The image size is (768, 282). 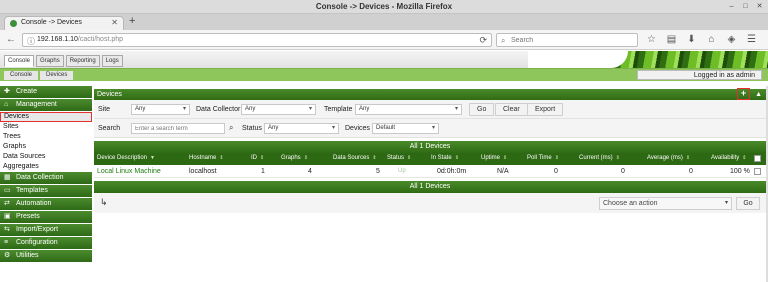 I want to click on poll-time-cell: 0, so click(x=556, y=171).